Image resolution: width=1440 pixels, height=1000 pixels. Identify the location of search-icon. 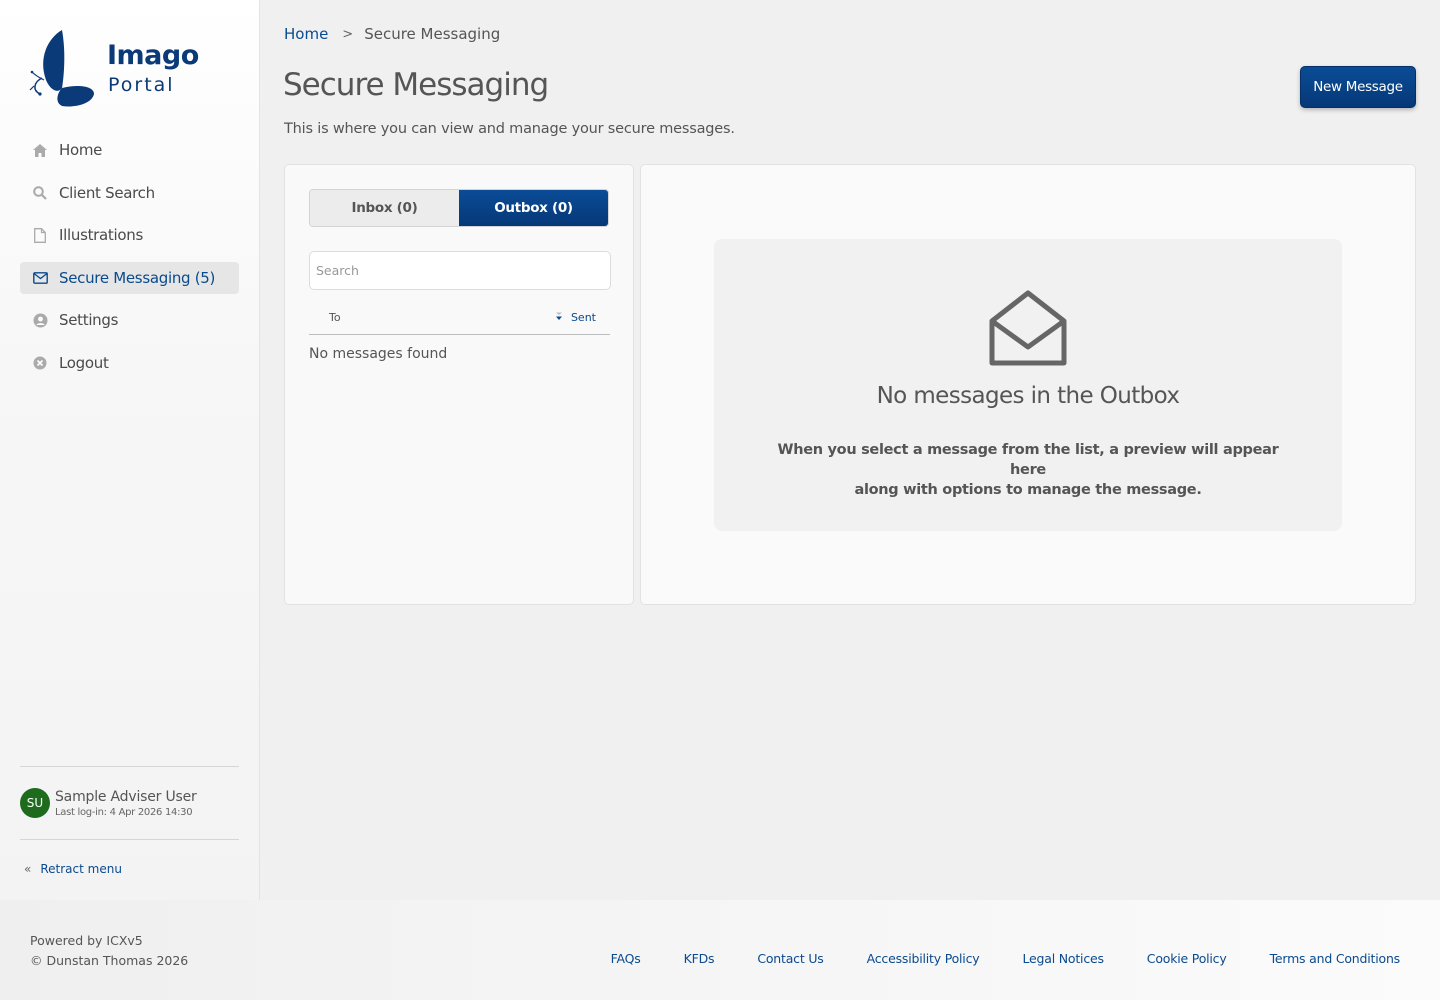
(40, 193).